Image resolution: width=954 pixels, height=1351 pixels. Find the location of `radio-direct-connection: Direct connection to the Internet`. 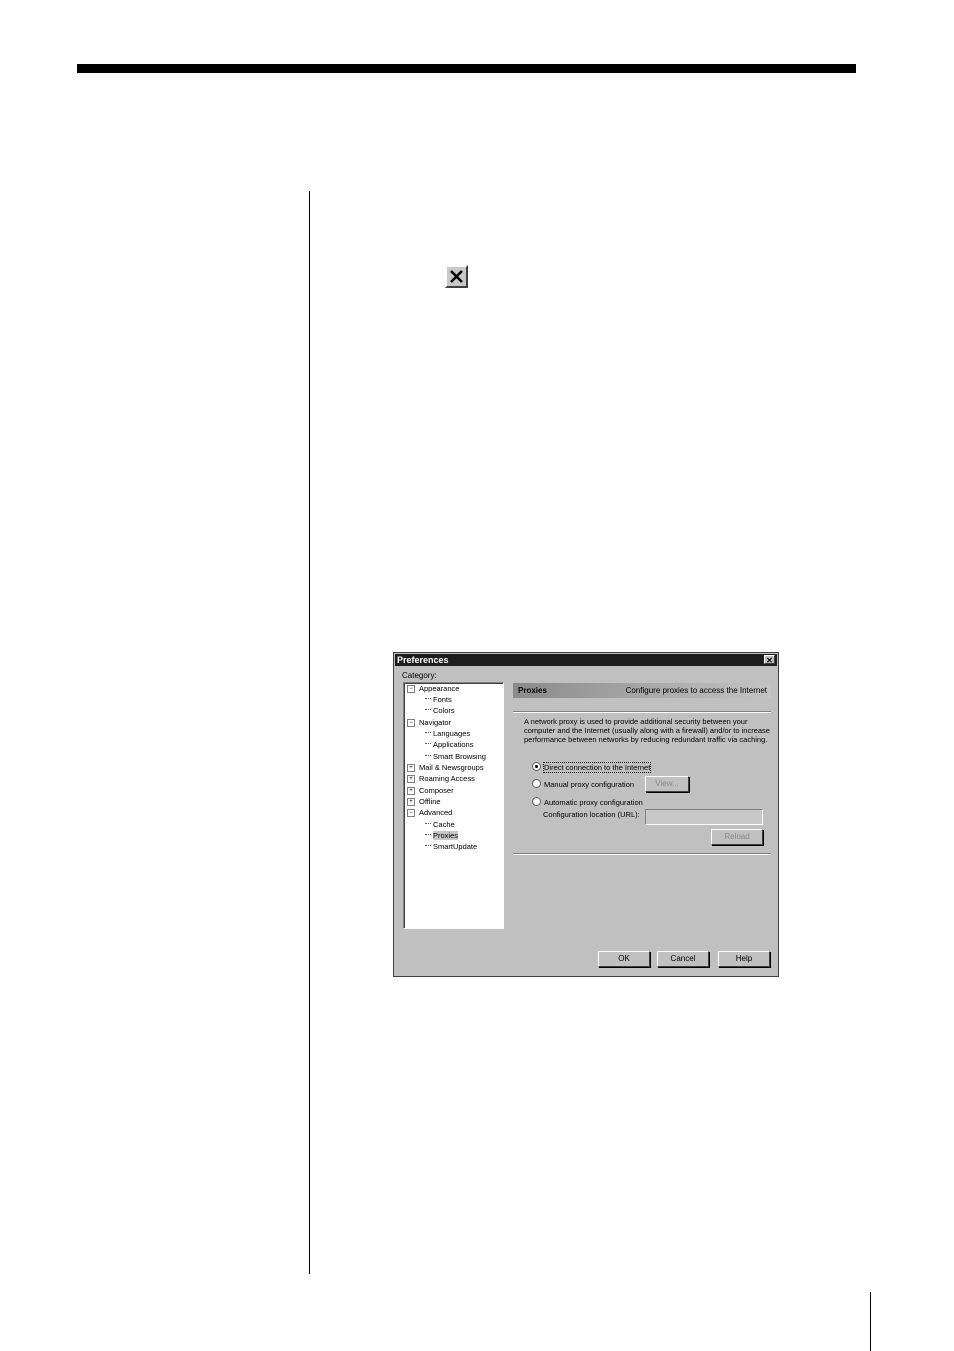

radio-direct-connection: Direct connection to the Internet is located at coordinates (592, 767).